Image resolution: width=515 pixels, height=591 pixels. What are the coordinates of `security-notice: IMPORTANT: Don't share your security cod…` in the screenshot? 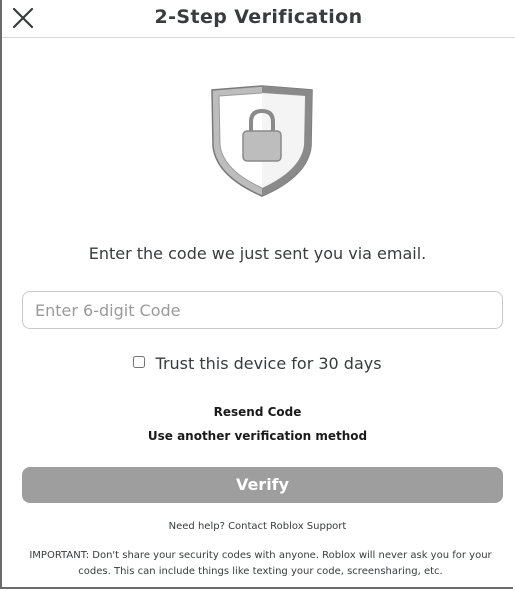 It's located at (260, 563).